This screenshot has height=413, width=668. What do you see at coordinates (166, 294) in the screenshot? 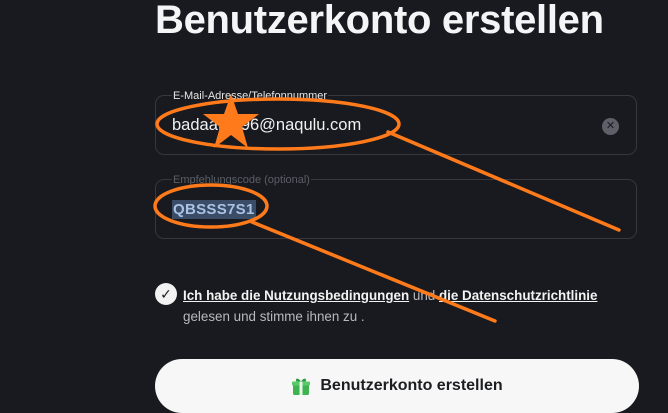
I see `terms-checkbox: ✓` at bounding box center [166, 294].